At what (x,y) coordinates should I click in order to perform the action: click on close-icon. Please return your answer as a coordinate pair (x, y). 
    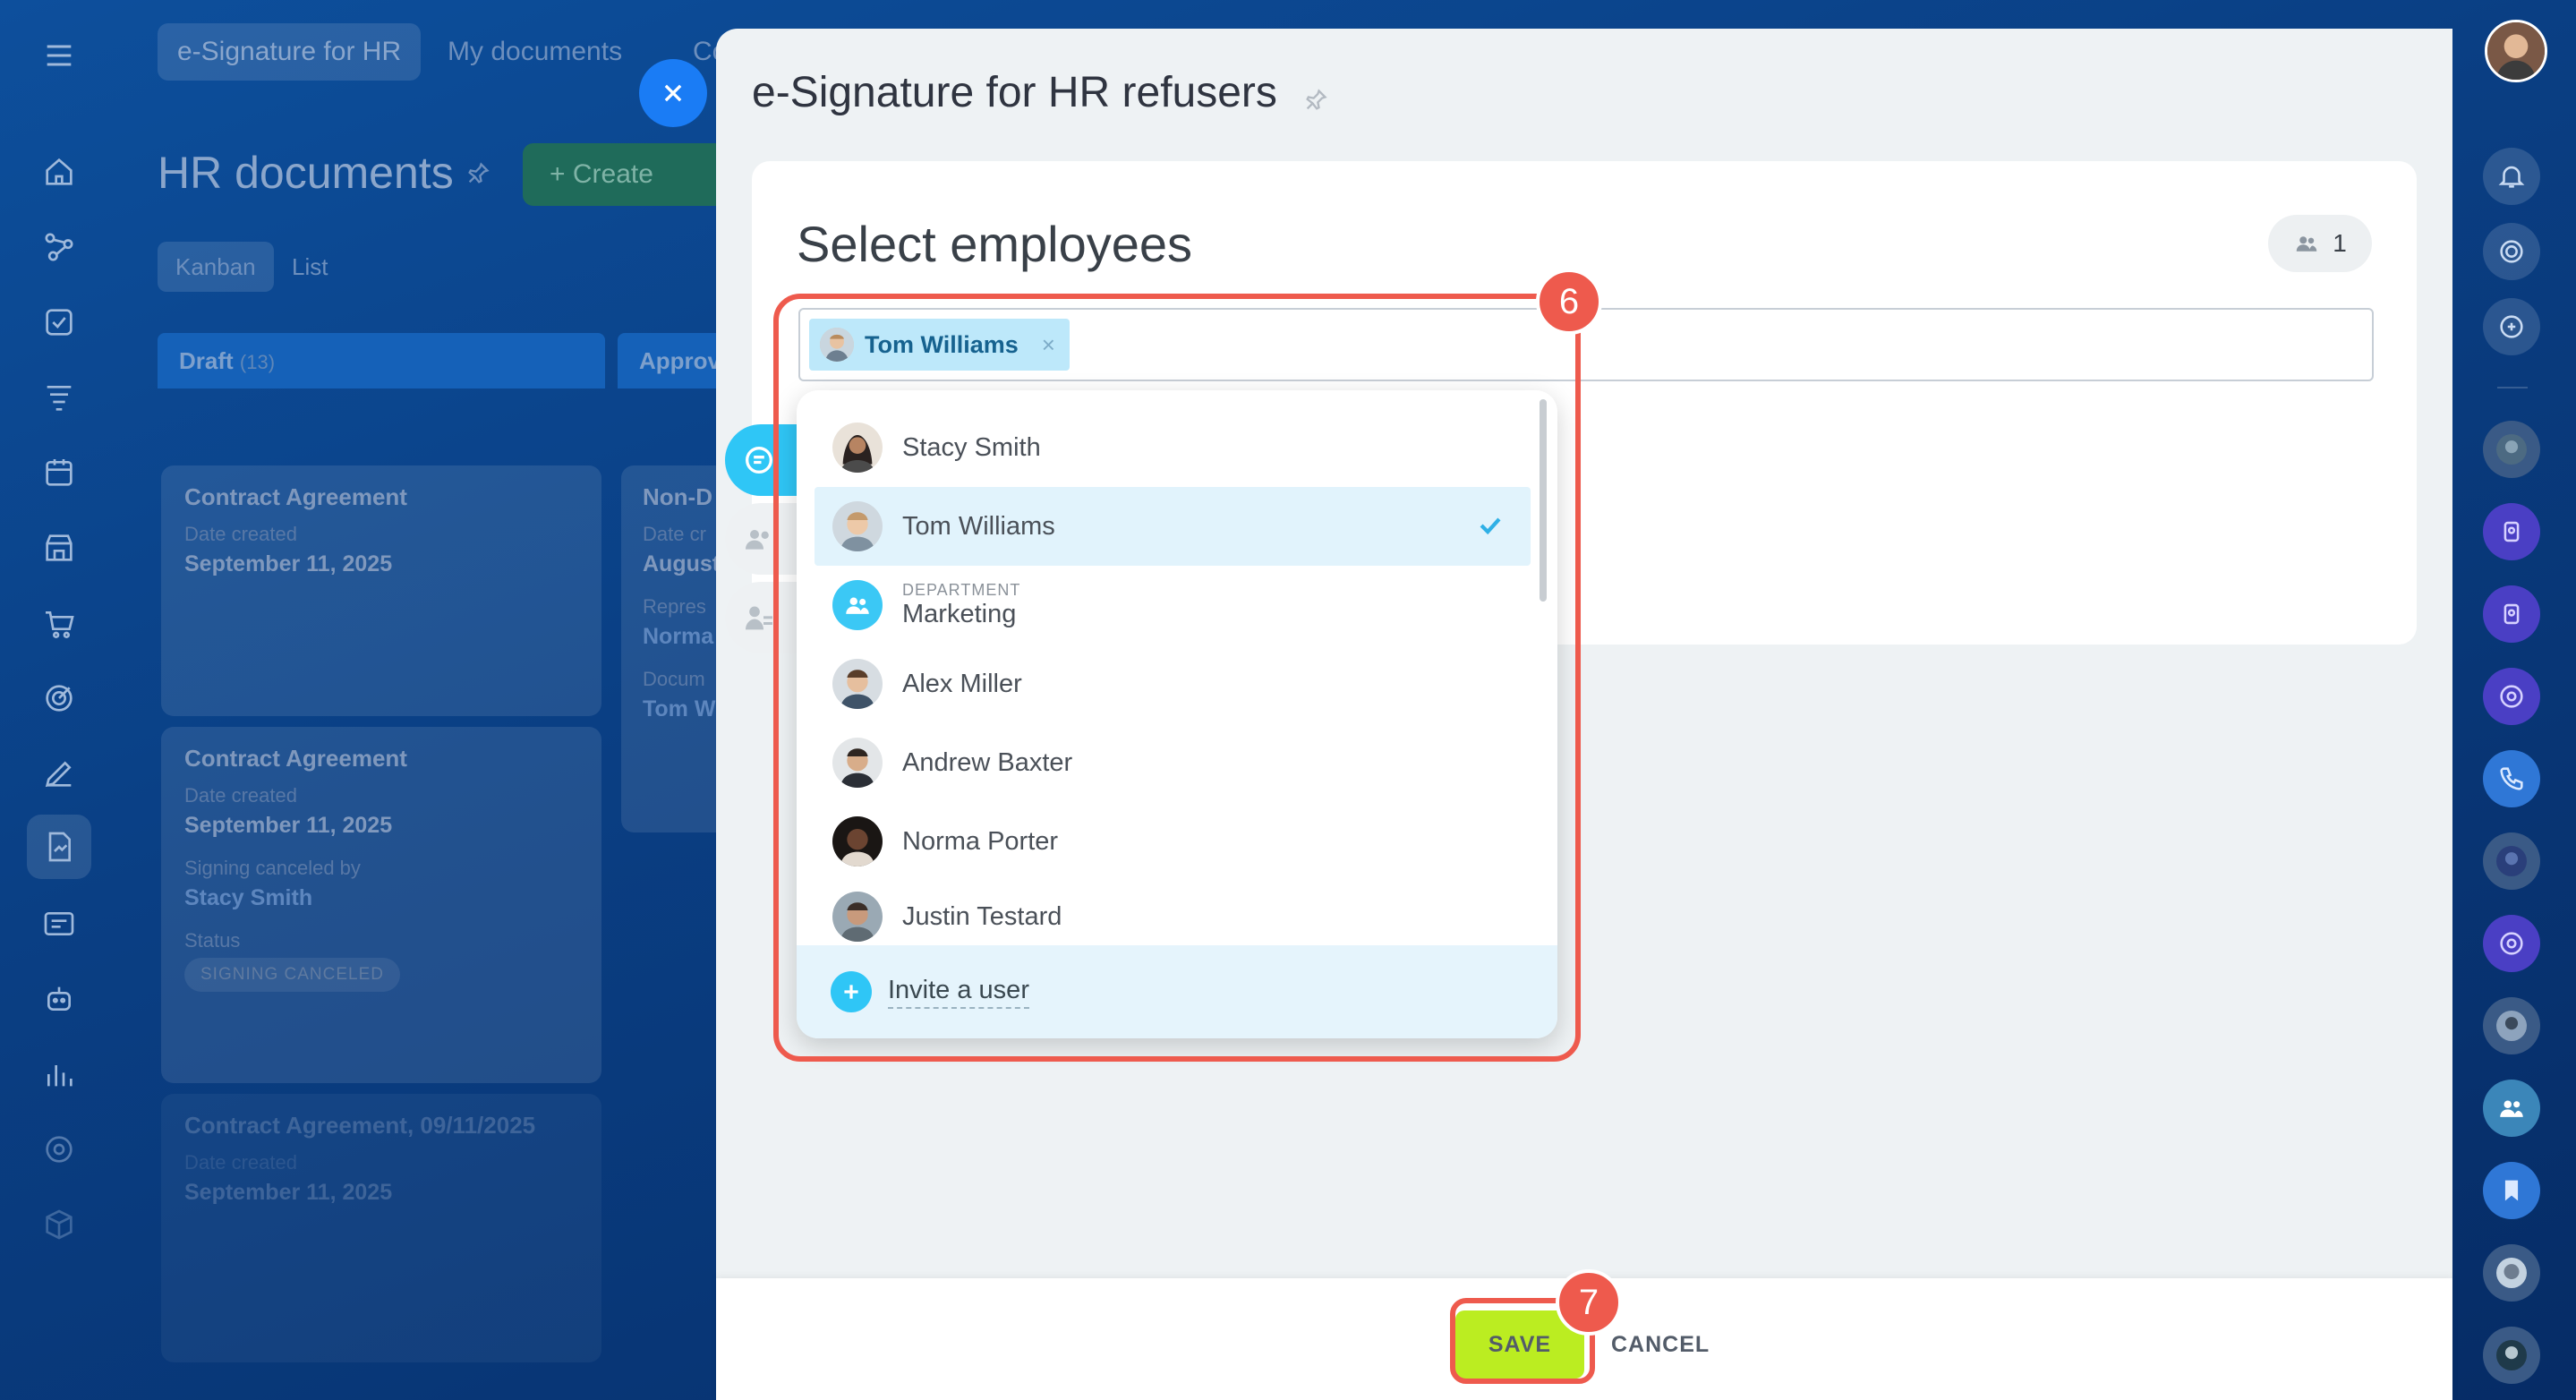
    Looking at the image, I should click on (673, 93).